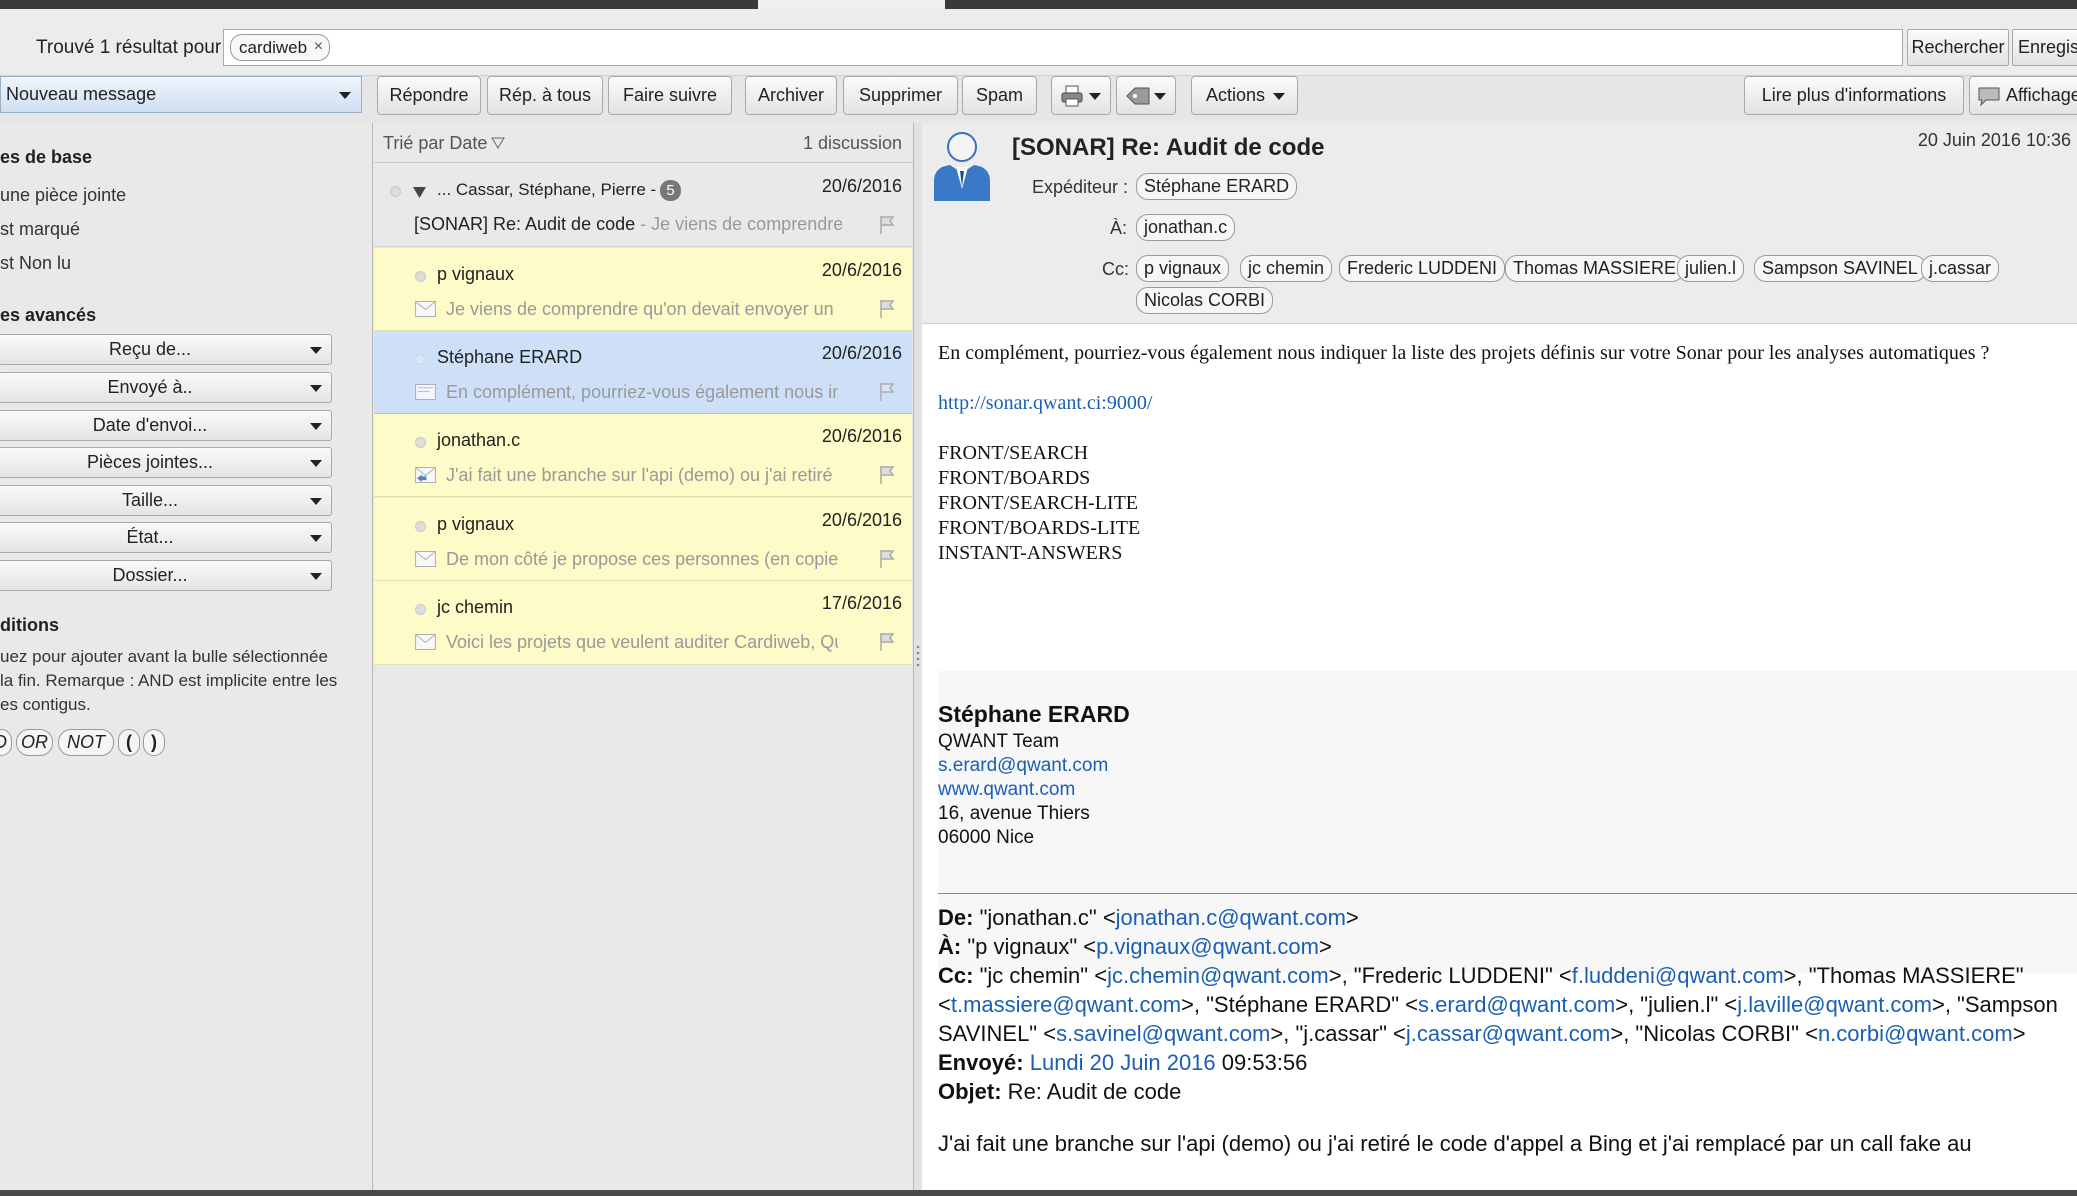  What do you see at coordinates (1840, 268) in the screenshot?
I see `cc-contact-pill: Sampson SAVINEL` at bounding box center [1840, 268].